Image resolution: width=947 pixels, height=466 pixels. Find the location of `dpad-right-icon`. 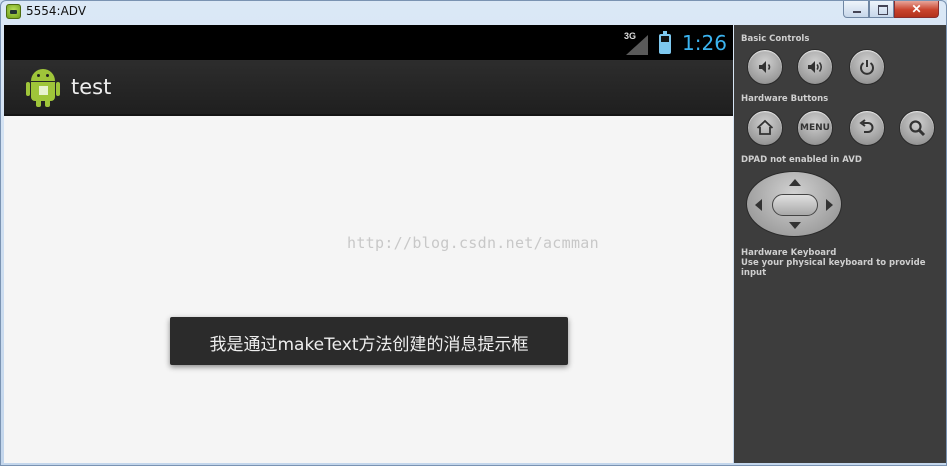

dpad-right-icon is located at coordinates (829, 205).